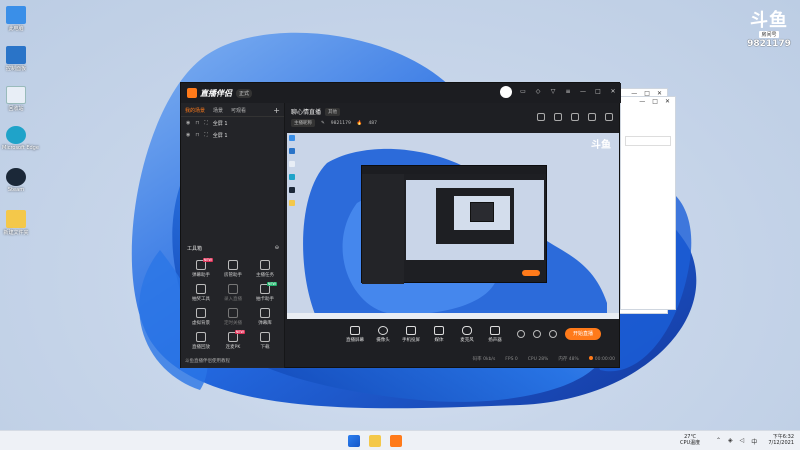 The height and width of the screenshot is (450, 800). I want to click on microphone-button: 麦克风, so click(467, 334).